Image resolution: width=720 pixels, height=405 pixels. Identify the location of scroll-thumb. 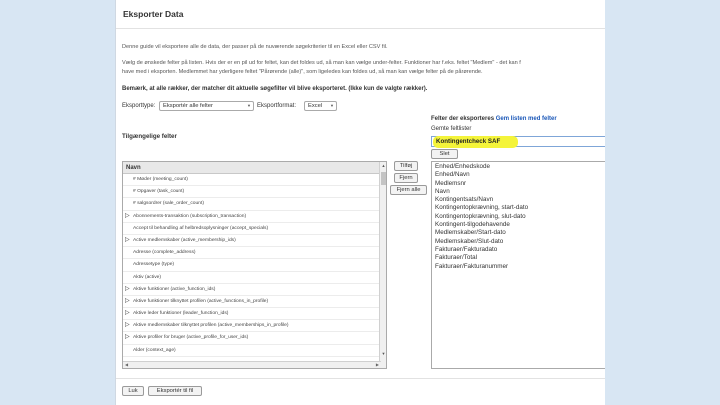
(383, 178).